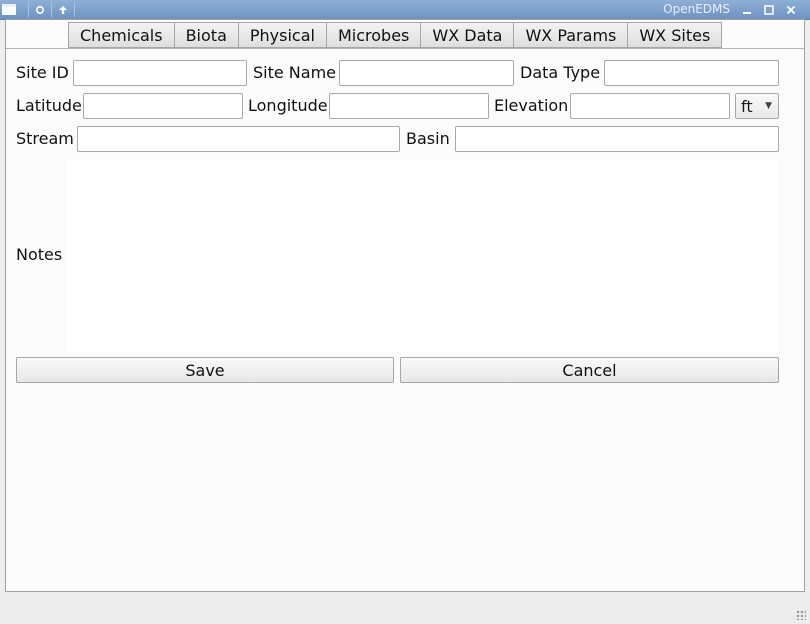 Image resolution: width=810 pixels, height=624 pixels. I want to click on minimize-icon, so click(747, 9).